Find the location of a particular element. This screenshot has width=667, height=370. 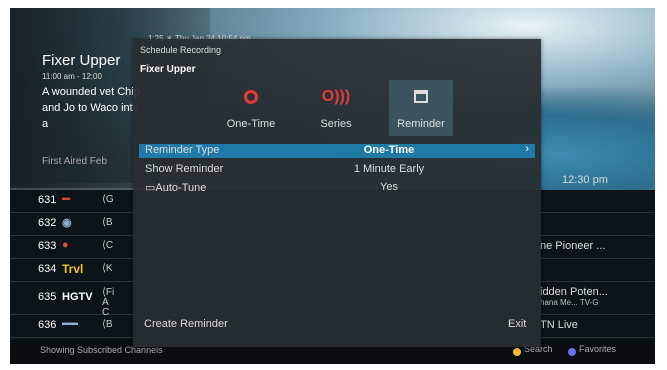

option-reminder: Reminder is located at coordinates (421, 108).